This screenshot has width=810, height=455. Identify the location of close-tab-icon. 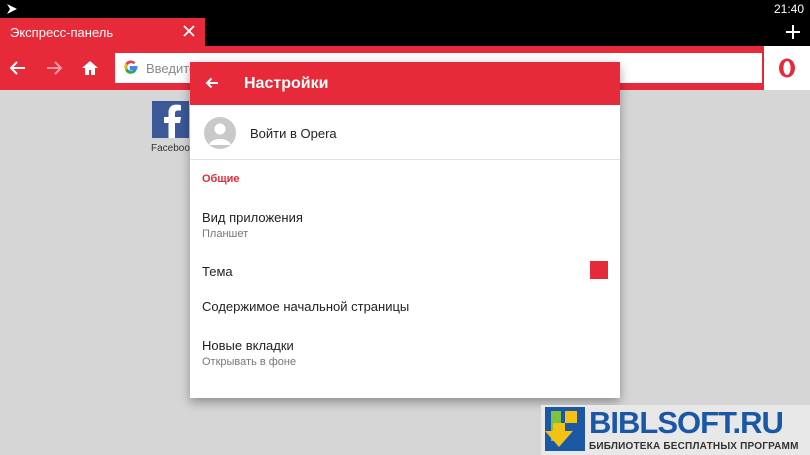
(189, 31).